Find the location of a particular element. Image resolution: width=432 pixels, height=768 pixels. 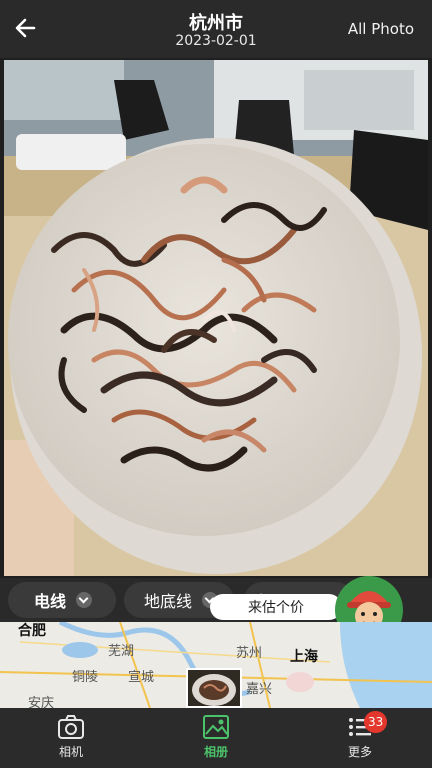

album-icon is located at coordinates (216, 727).